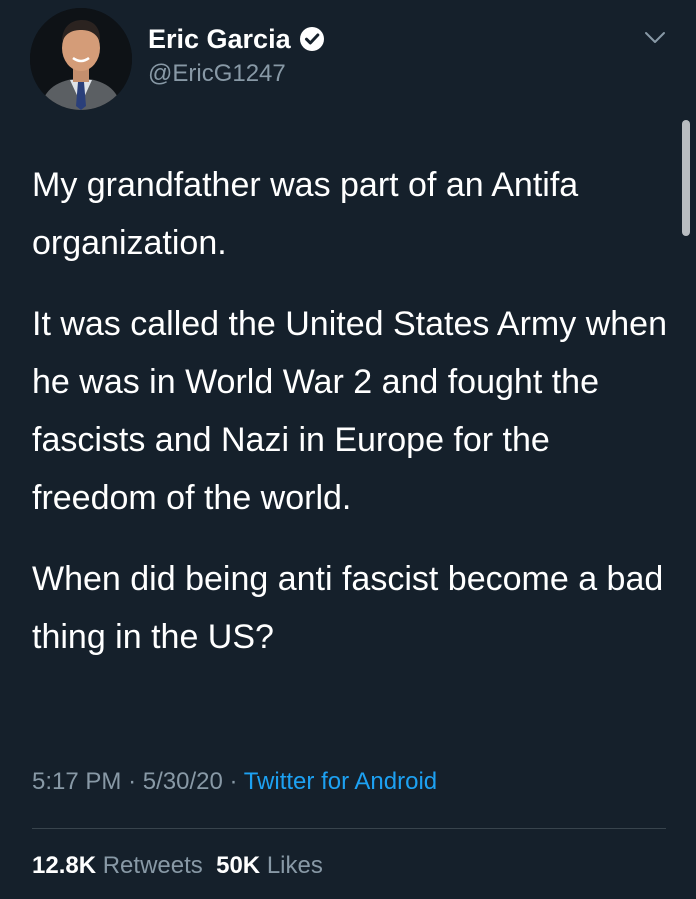  I want to click on tweet-source-link: Twitter for Android, so click(340, 781).